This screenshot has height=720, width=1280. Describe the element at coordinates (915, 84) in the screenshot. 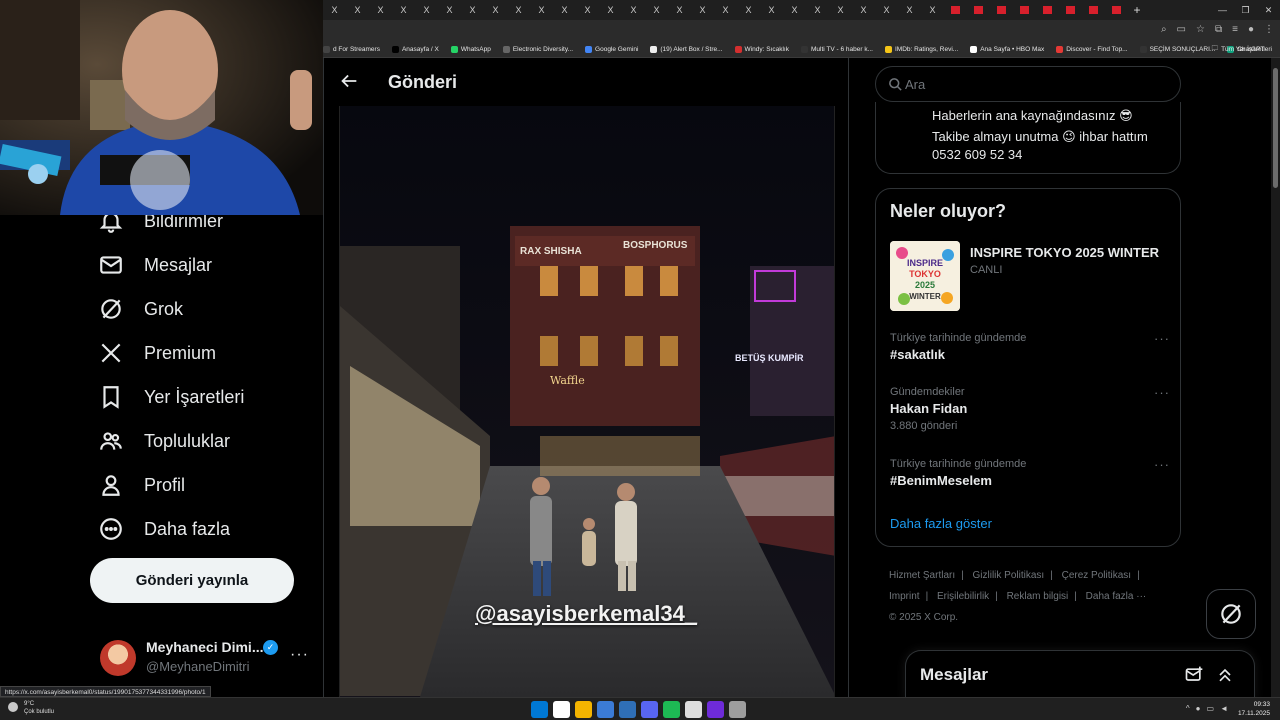

I see `search-input: Ara` at that location.